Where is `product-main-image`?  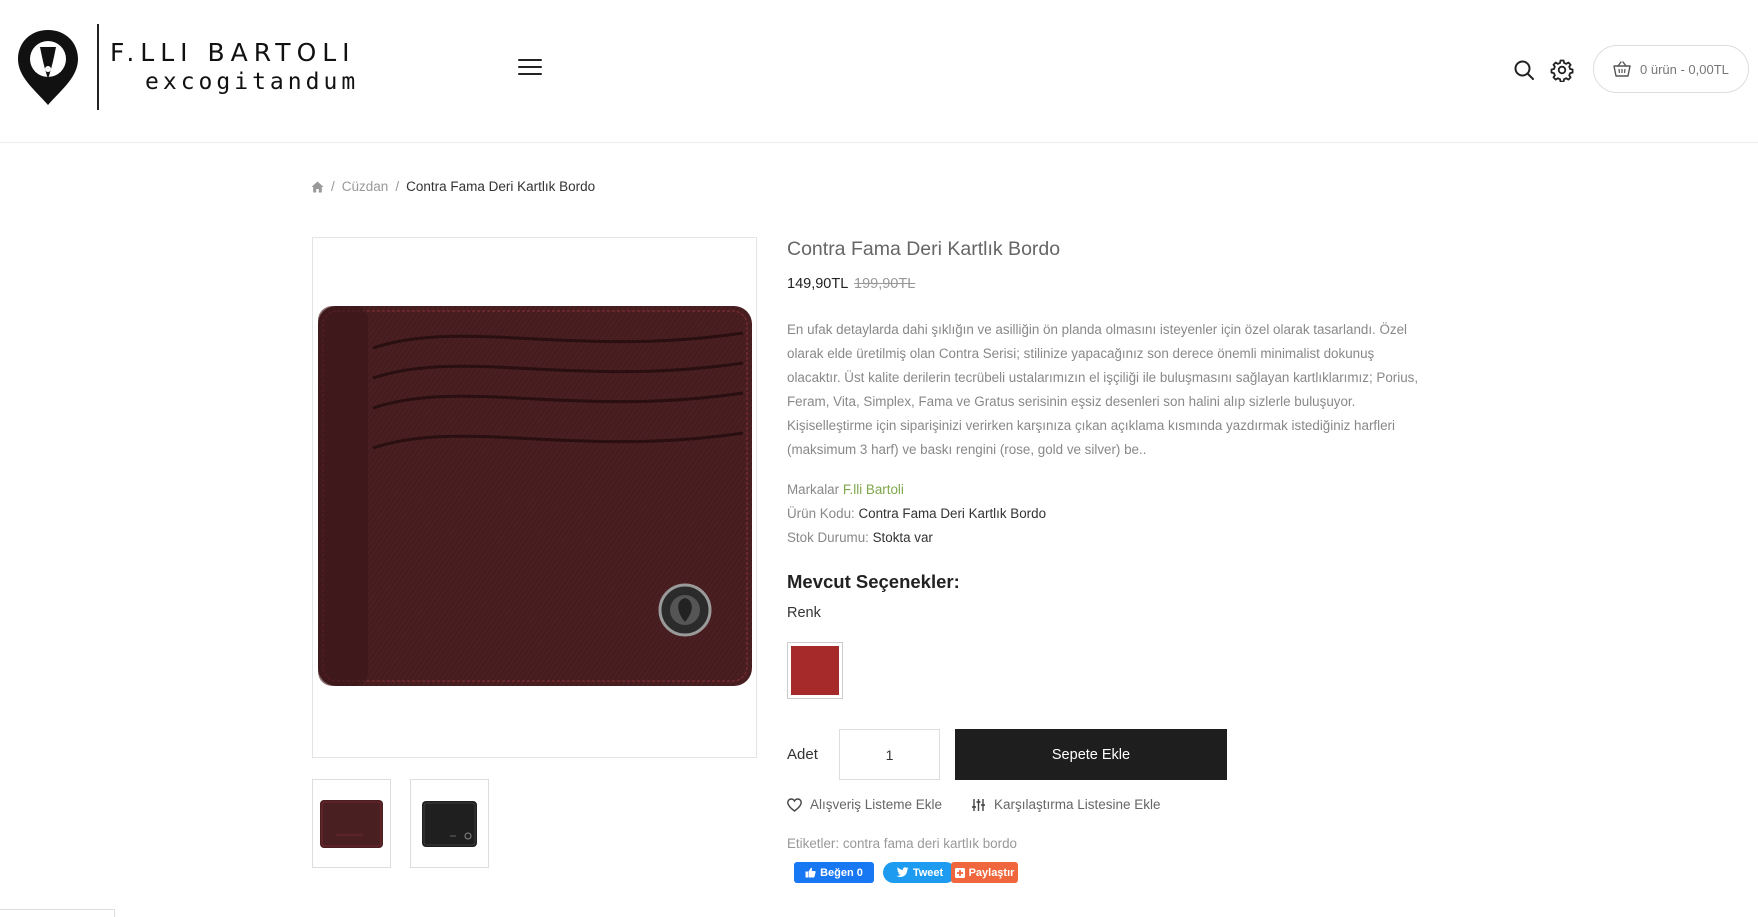
product-main-image is located at coordinates (534, 497).